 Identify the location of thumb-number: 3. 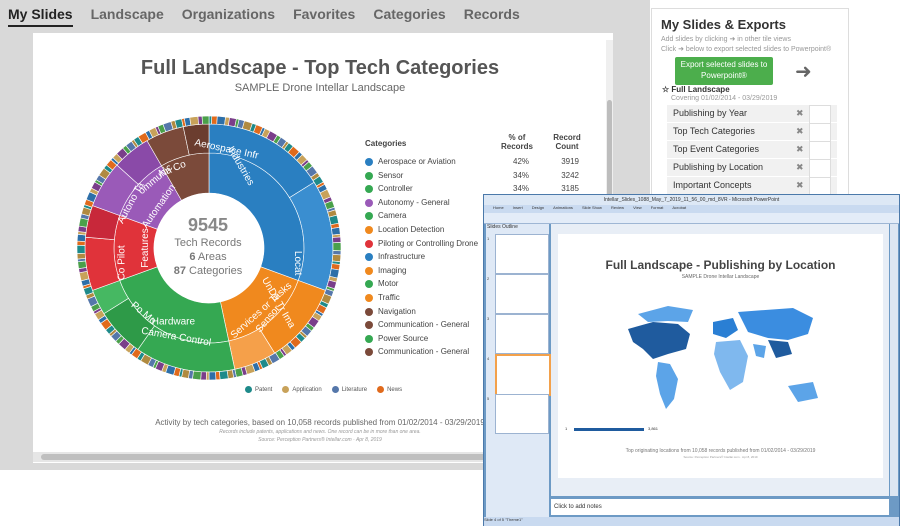
(488, 318).